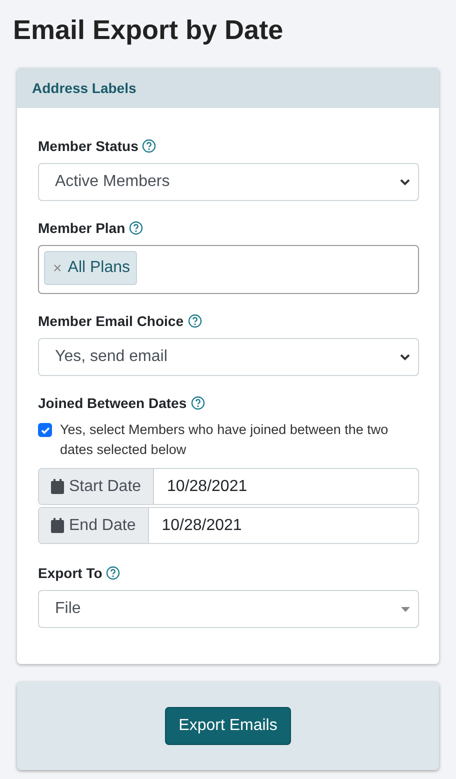  Describe the element at coordinates (228, 182) in the screenshot. I see `select-field: Active Members` at that location.